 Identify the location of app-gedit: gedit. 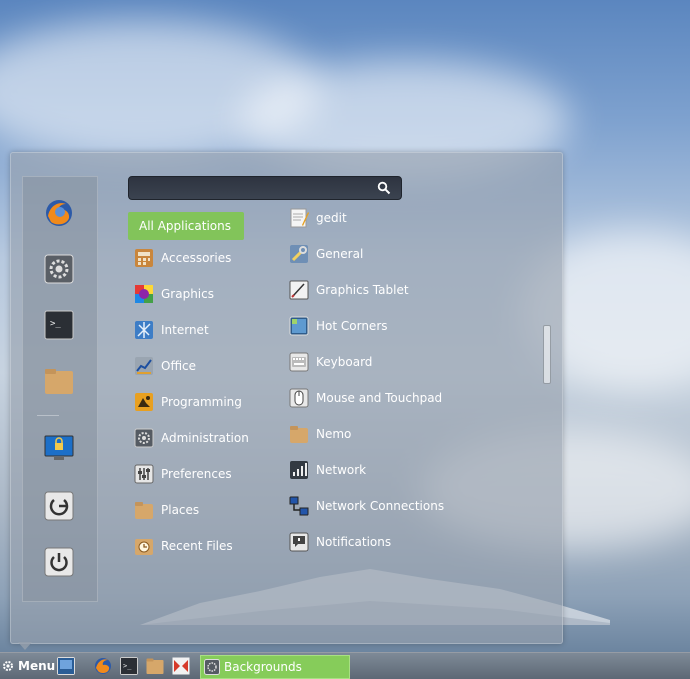
(318, 218).